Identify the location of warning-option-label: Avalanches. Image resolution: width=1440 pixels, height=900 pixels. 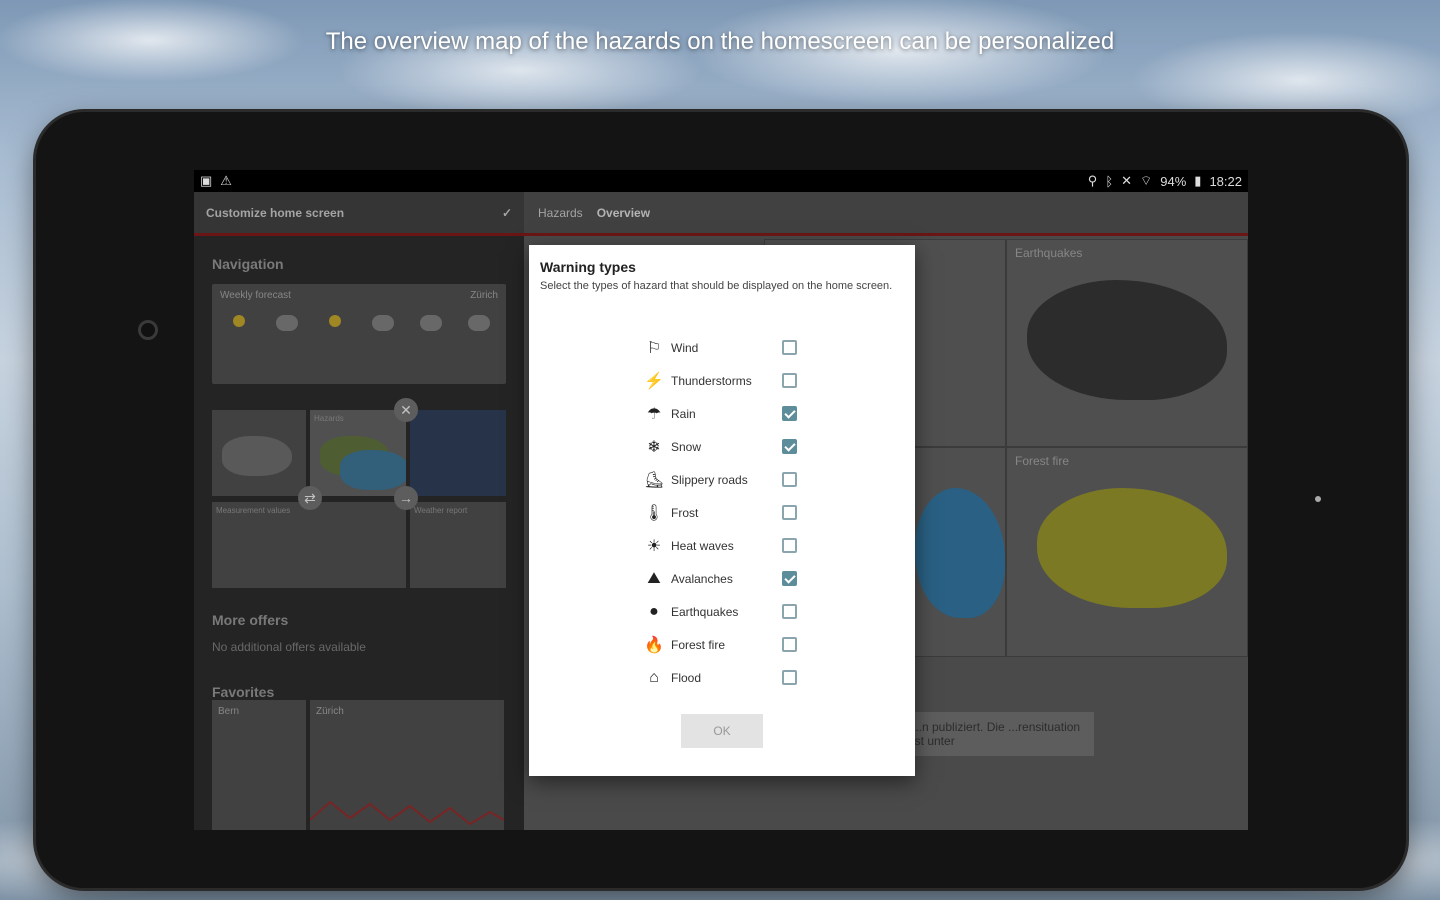
(702, 578).